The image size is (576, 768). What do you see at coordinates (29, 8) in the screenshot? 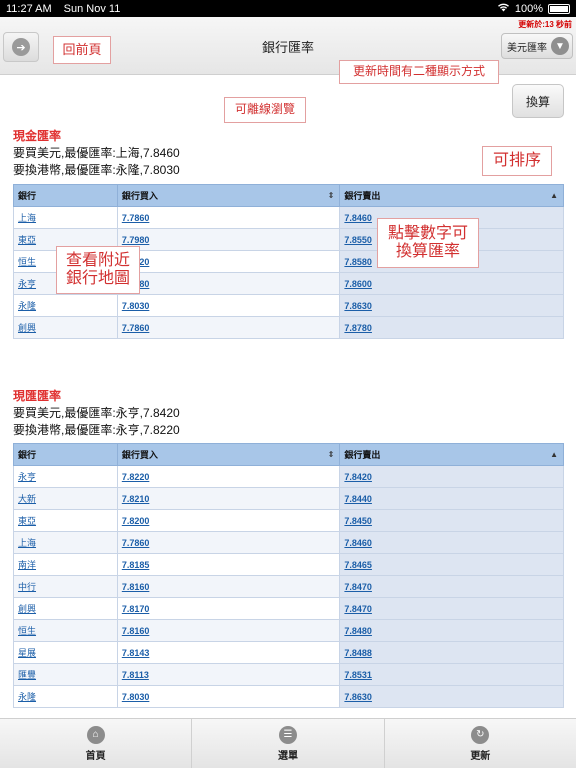
I see `status-time: 11:27 AM` at bounding box center [29, 8].